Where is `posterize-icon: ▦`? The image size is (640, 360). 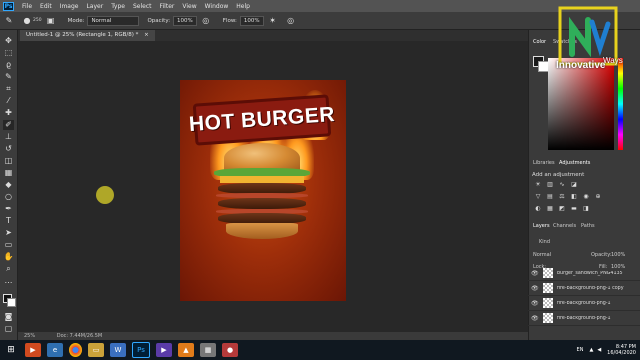
posterize-icon: ▦ is located at coordinates (550, 208).